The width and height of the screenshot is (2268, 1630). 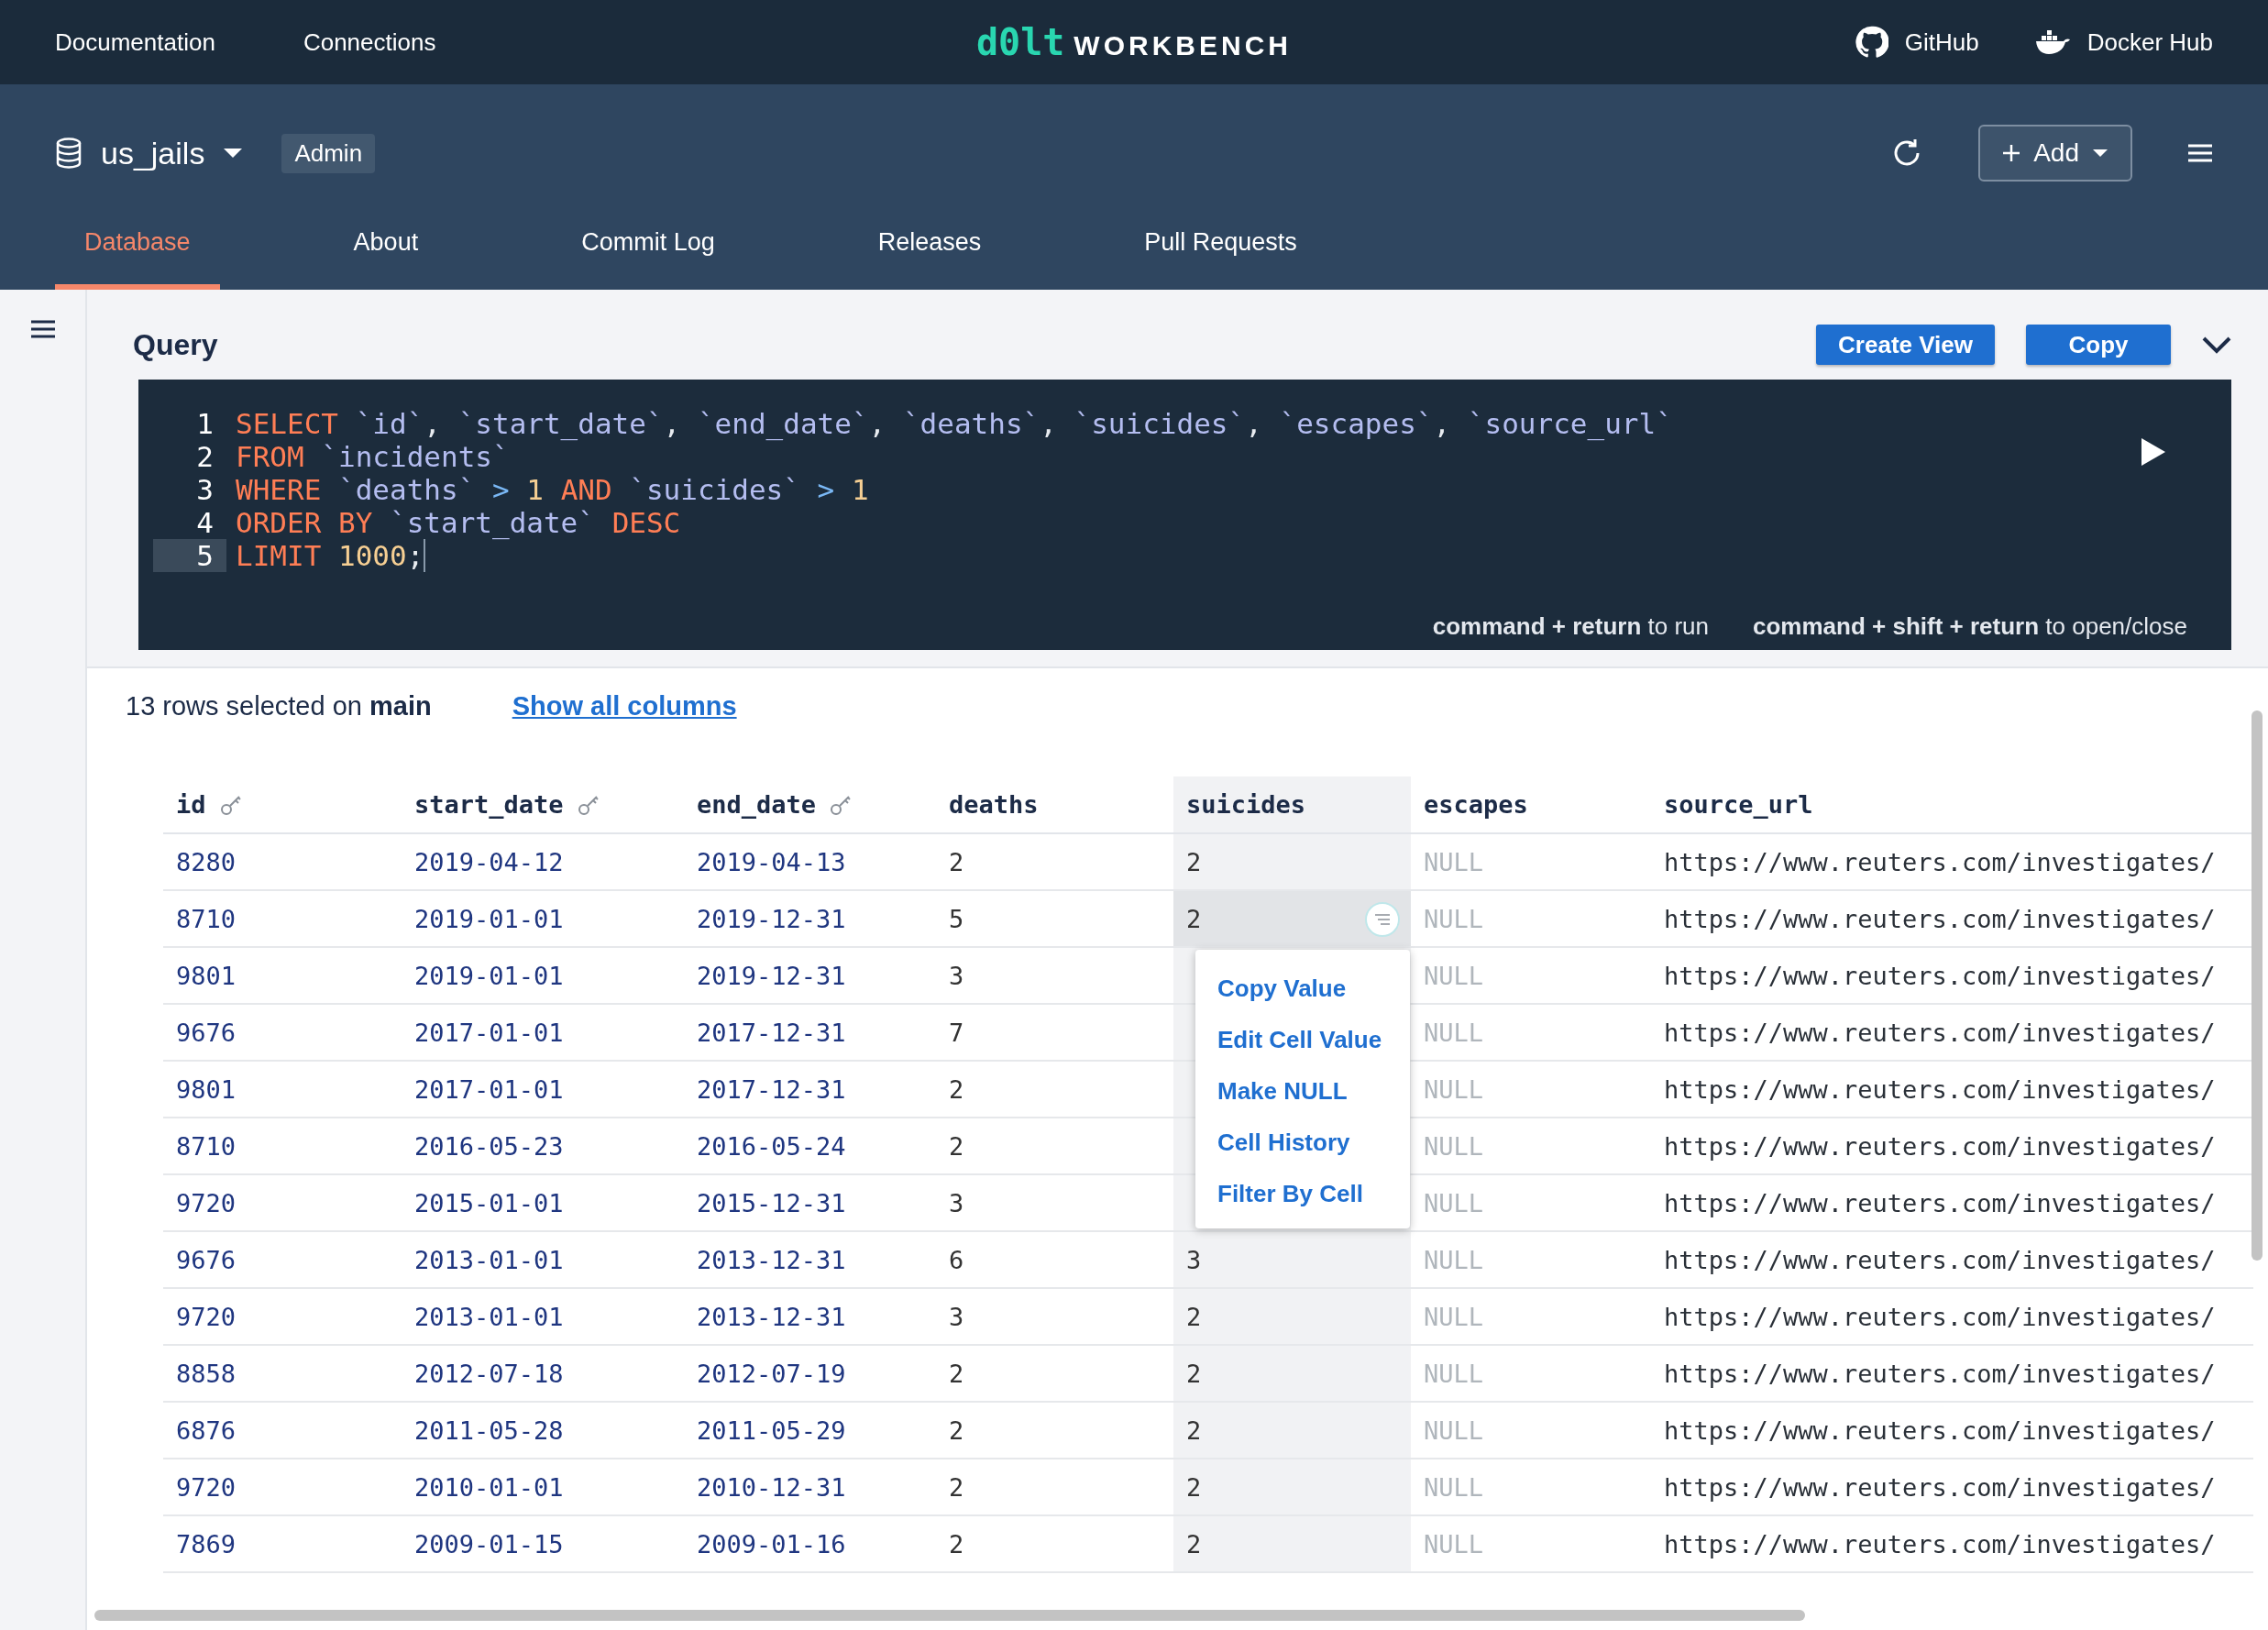 I want to click on table-cell: 2010-01-01, so click(x=489, y=1487).